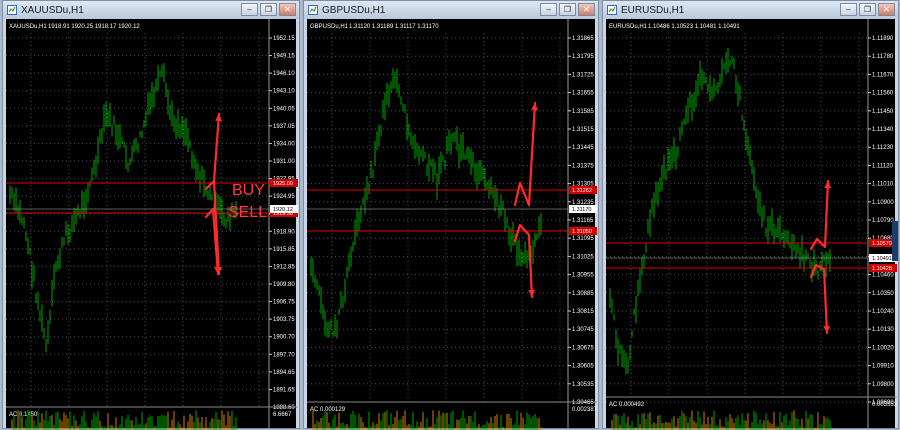 The height and width of the screenshot is (430, 900). What do you see at coordinates (883, 276) in the screenshot?
I see `price-axis-label: 1.10460` at bounding box center [883, 276].